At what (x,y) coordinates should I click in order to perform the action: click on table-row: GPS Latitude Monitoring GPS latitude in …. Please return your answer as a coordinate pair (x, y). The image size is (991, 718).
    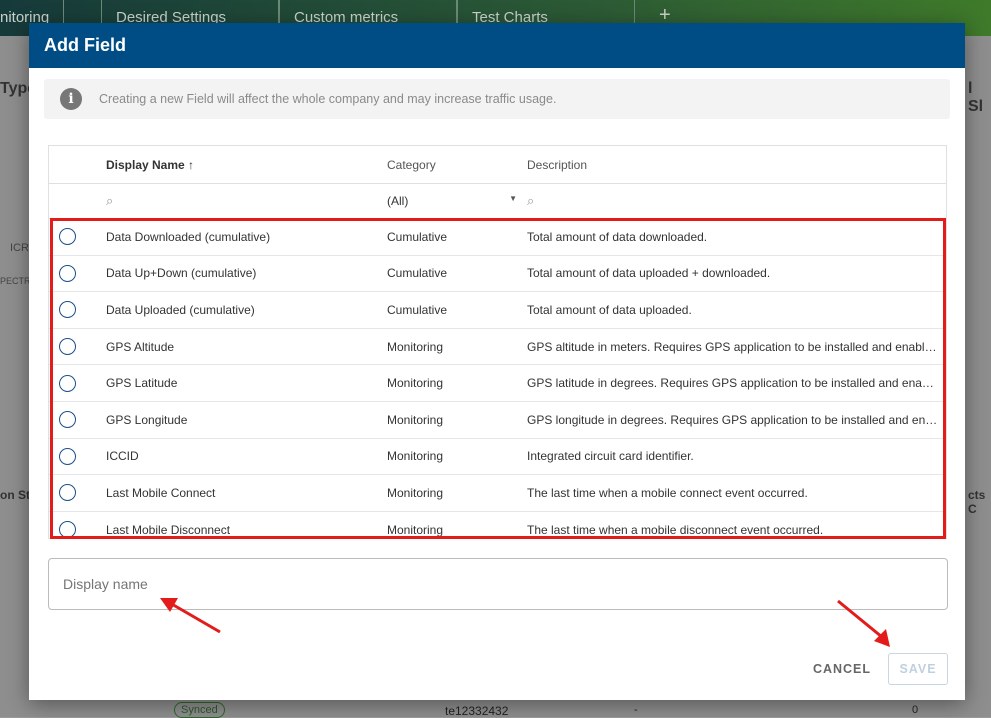
    Looking at the image, I should click on (497, 383).